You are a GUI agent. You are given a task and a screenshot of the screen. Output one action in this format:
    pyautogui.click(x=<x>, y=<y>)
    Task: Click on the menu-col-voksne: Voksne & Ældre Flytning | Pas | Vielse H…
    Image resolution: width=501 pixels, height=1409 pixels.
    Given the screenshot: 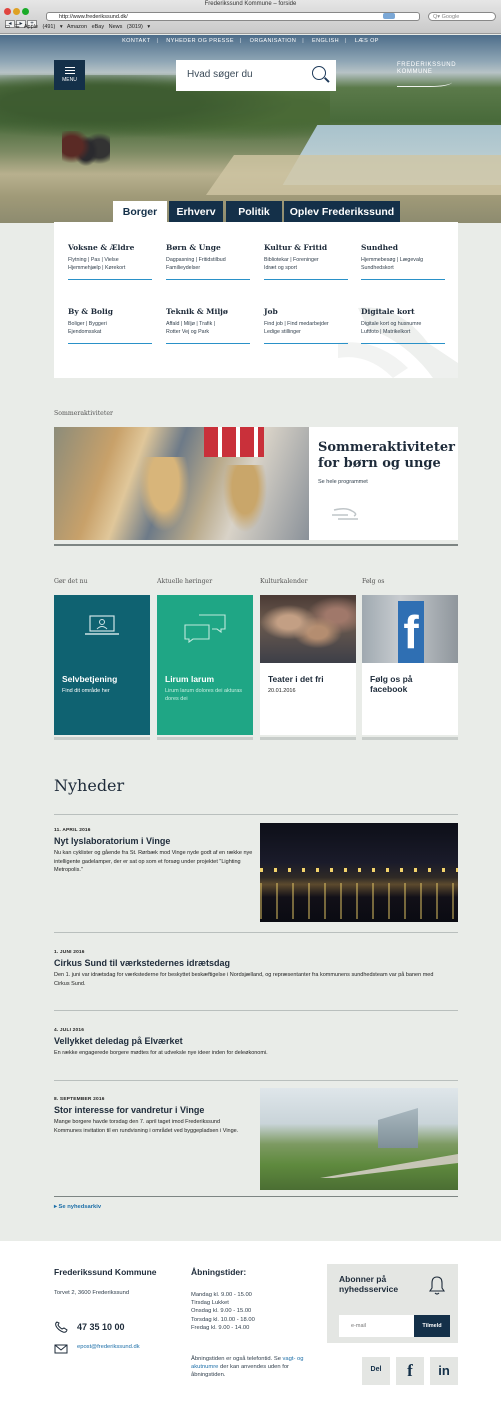 What is the action you would take?
    pyautogui.click(x=110, y=261)
    